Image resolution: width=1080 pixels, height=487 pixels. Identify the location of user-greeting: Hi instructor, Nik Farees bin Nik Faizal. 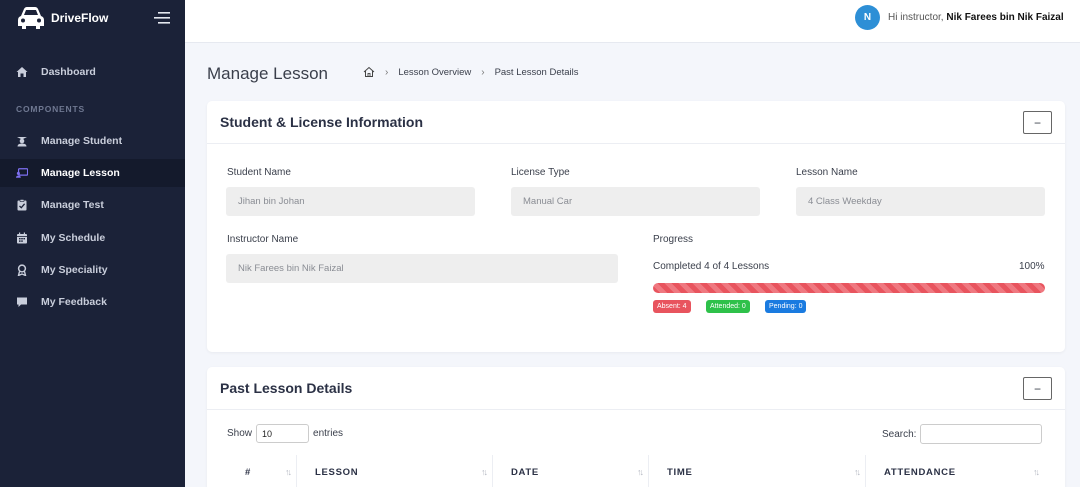
(976, 17).